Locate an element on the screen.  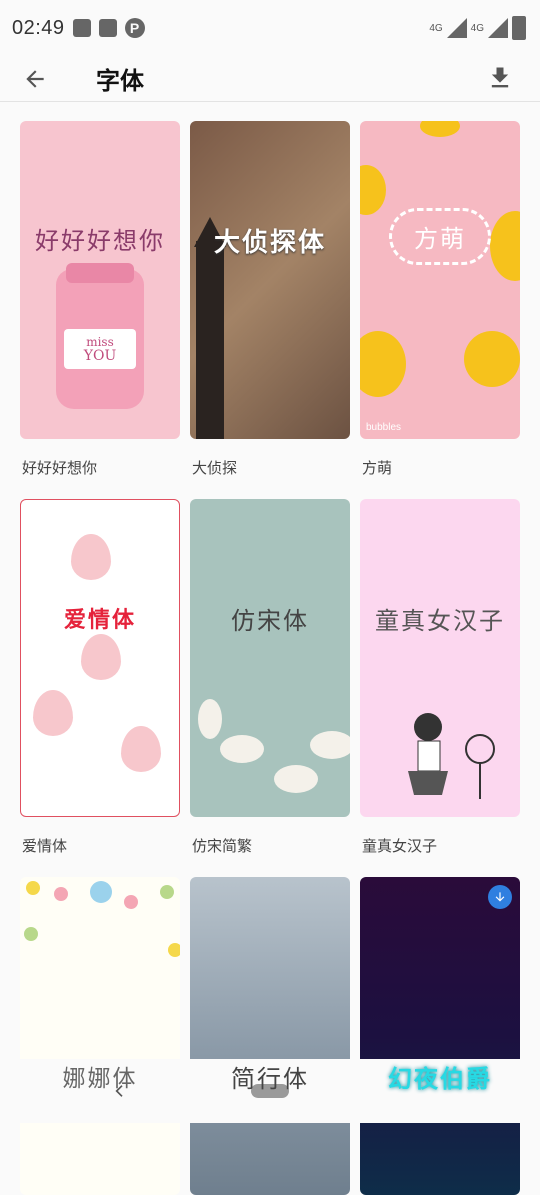
message-icon is located at coordinates (81, 28).